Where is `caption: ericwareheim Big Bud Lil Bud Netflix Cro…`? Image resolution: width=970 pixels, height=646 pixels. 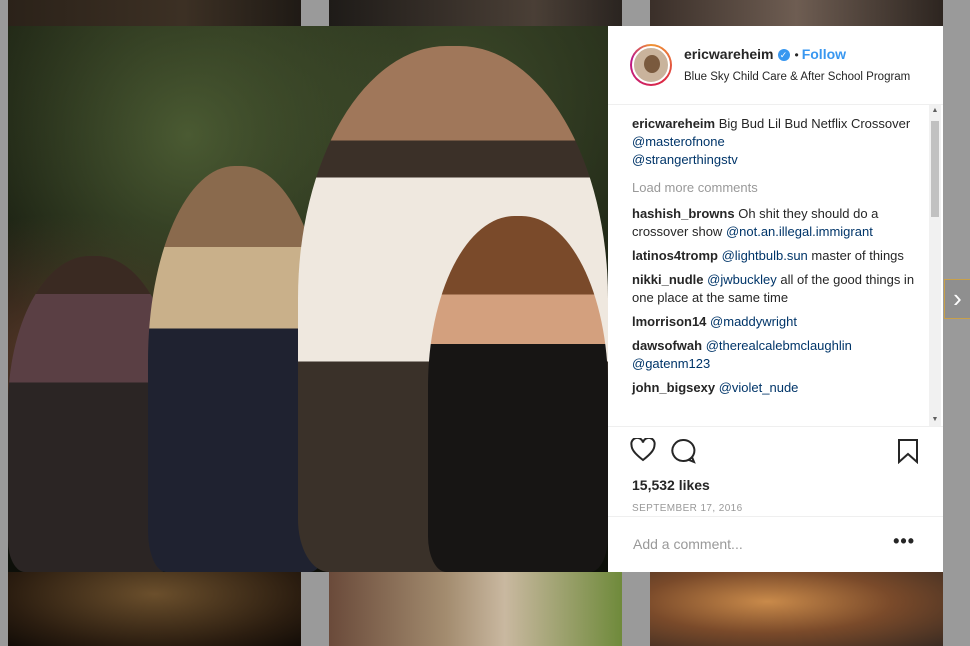 caption: ericwareheim Big Bud Lil Bud Netflix Cro… is located at coordinates (773, 142).